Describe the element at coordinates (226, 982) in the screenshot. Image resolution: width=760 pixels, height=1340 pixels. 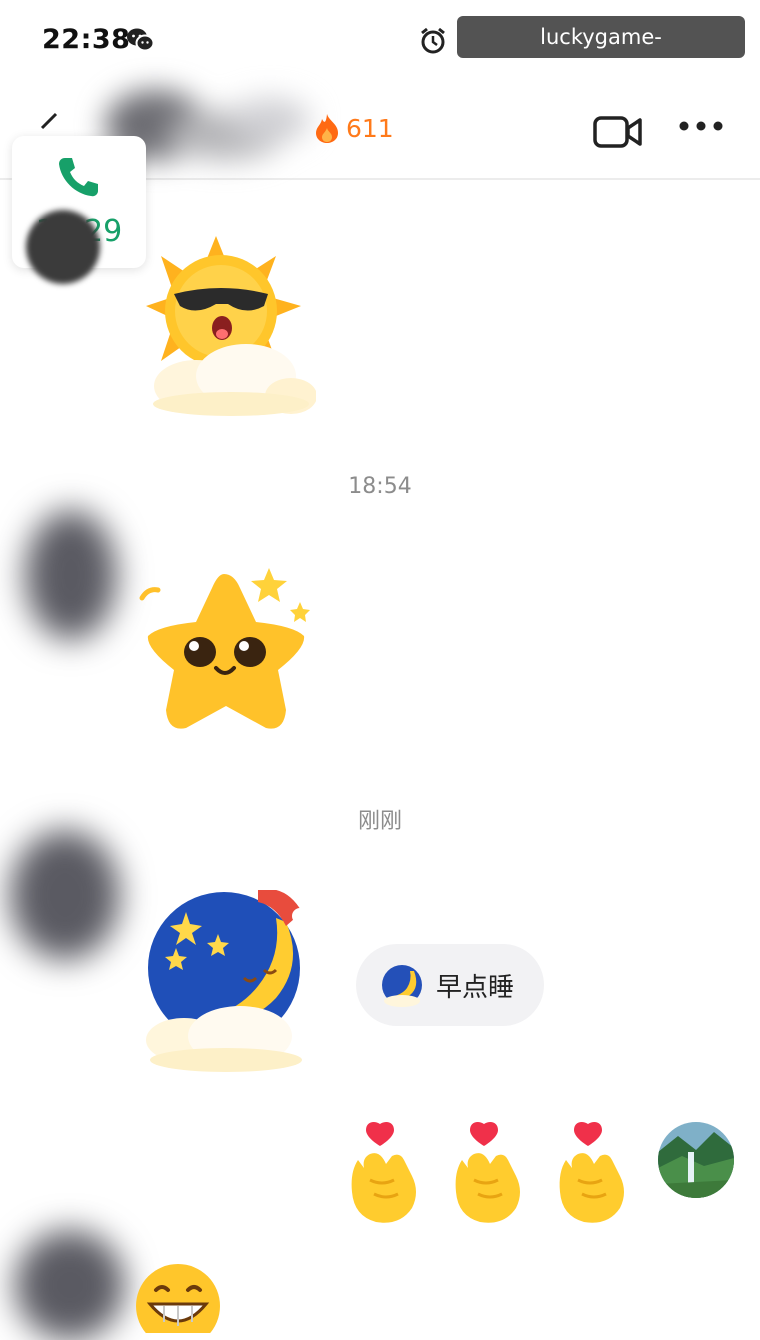
I see `sleeping-moon-sticker` at that location.